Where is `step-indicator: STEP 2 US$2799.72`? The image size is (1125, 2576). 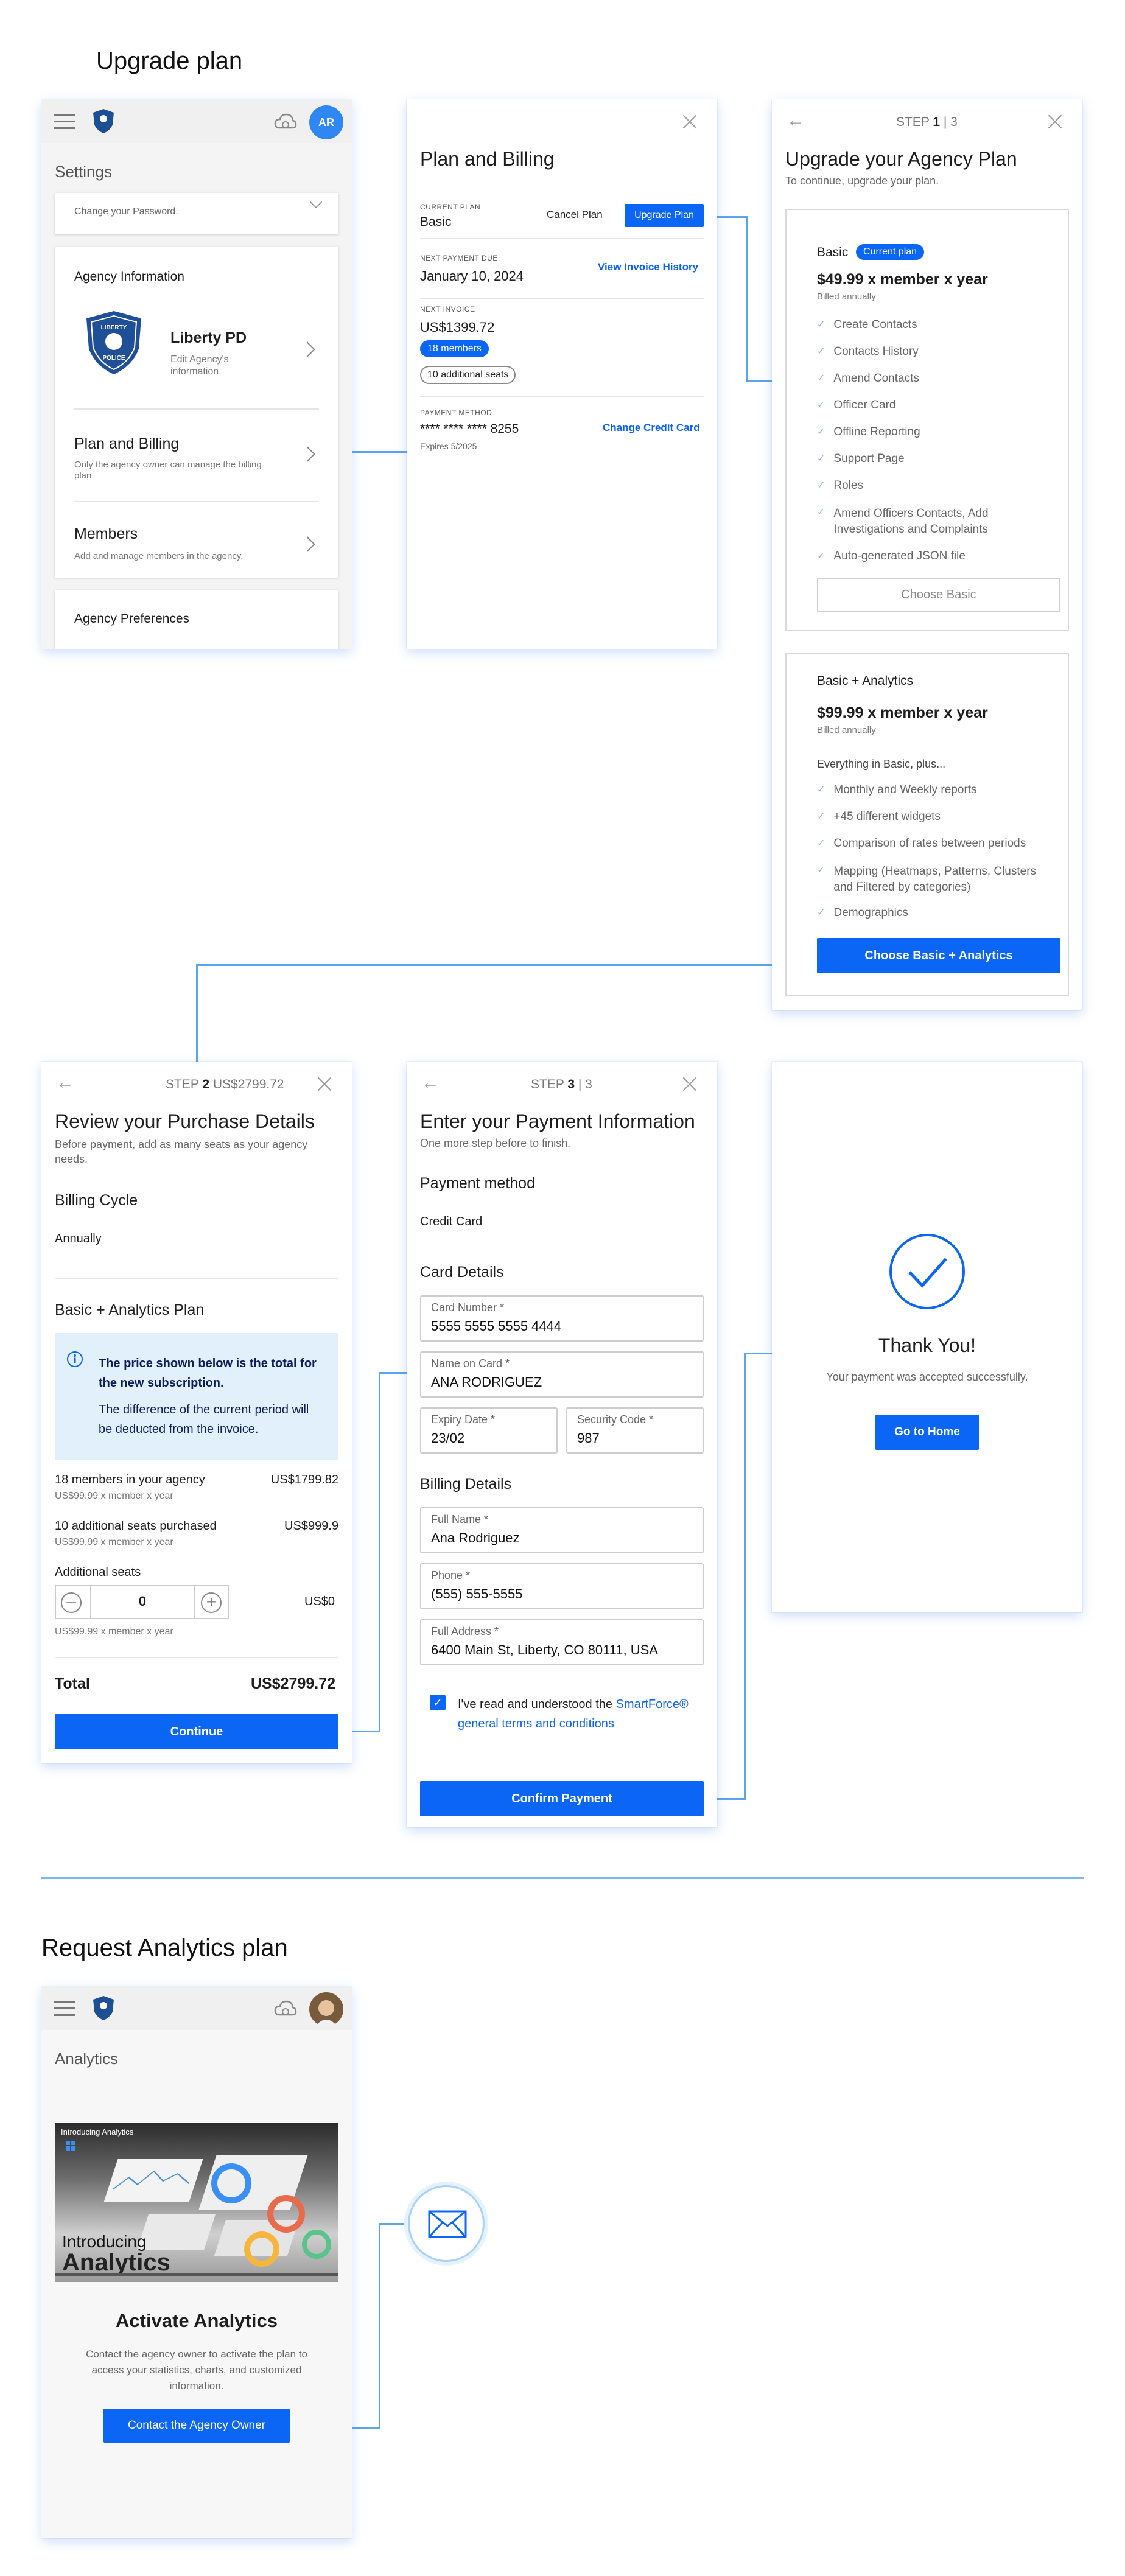
step-indicator: STEP 2 US$2799.72 is located at coordinates (225, 1084).